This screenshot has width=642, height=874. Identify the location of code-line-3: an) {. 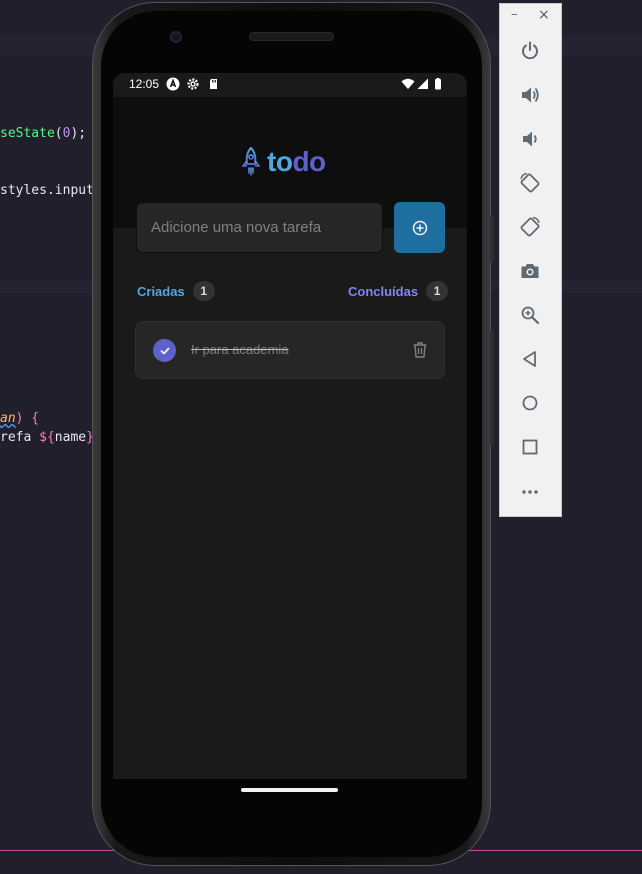
(19, 418).